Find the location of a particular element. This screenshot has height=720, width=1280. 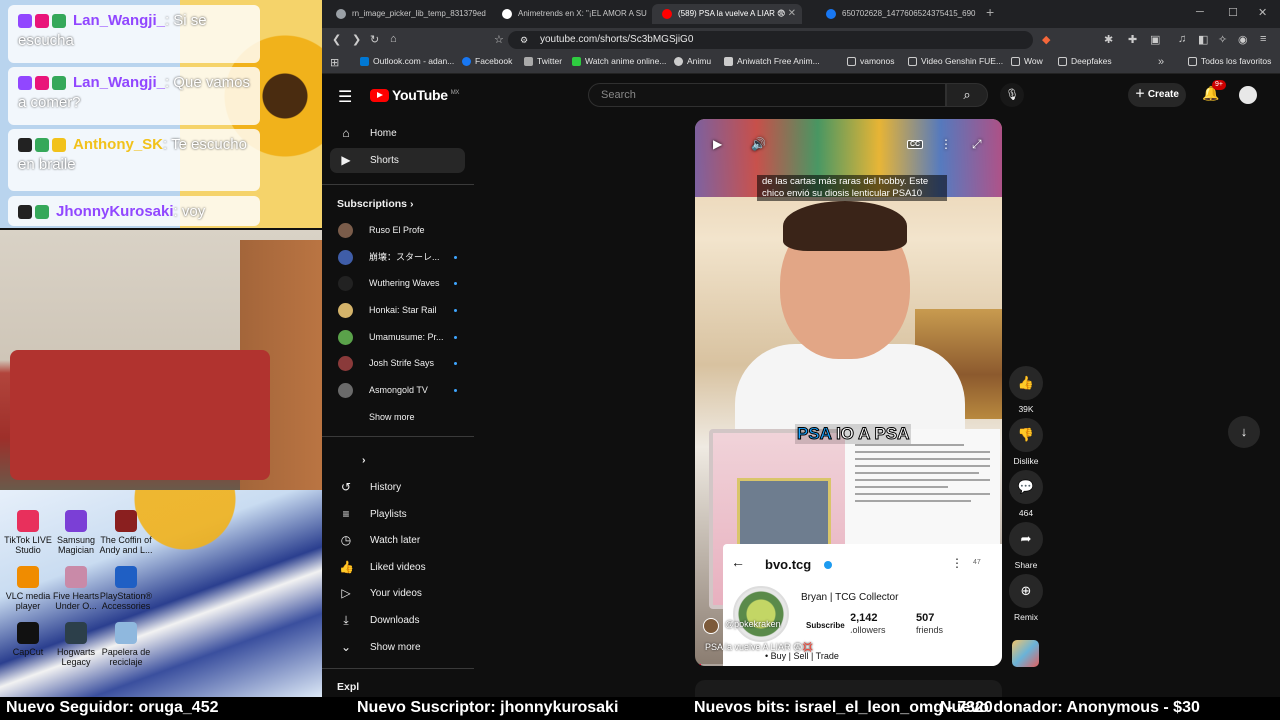

desktop-icon: Hogwarts Legacy is located at coordinates (76, 644).